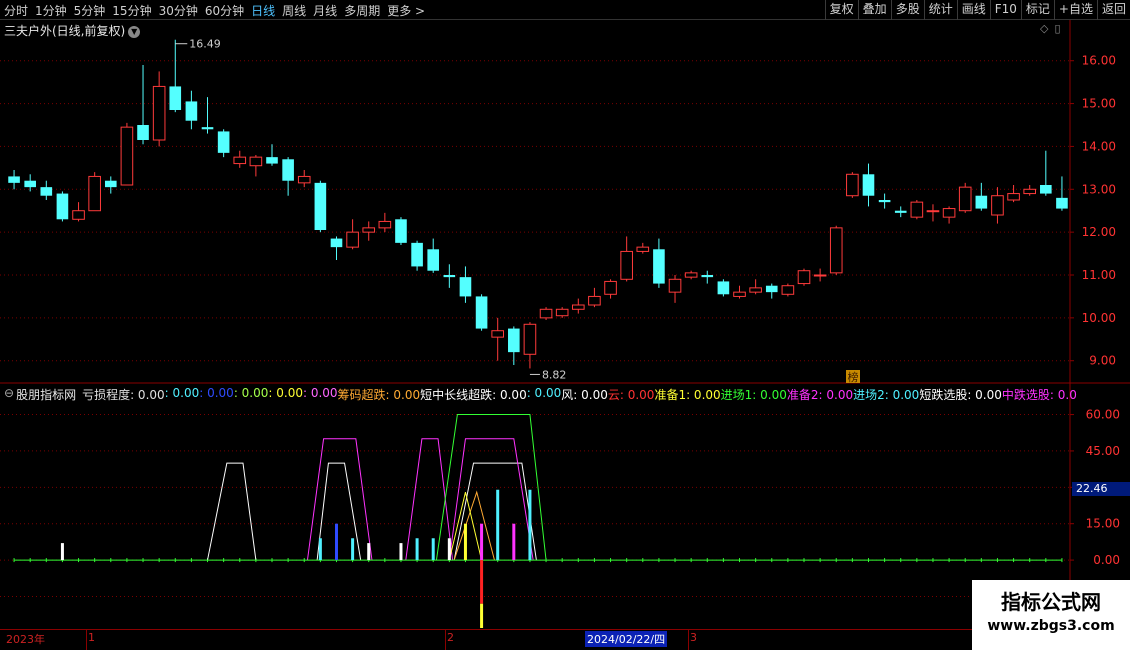  What do you see at coordinates (263, 10) in the screenshot?
I see `period-tab-6: 日线` at bounding box center [263, 10].